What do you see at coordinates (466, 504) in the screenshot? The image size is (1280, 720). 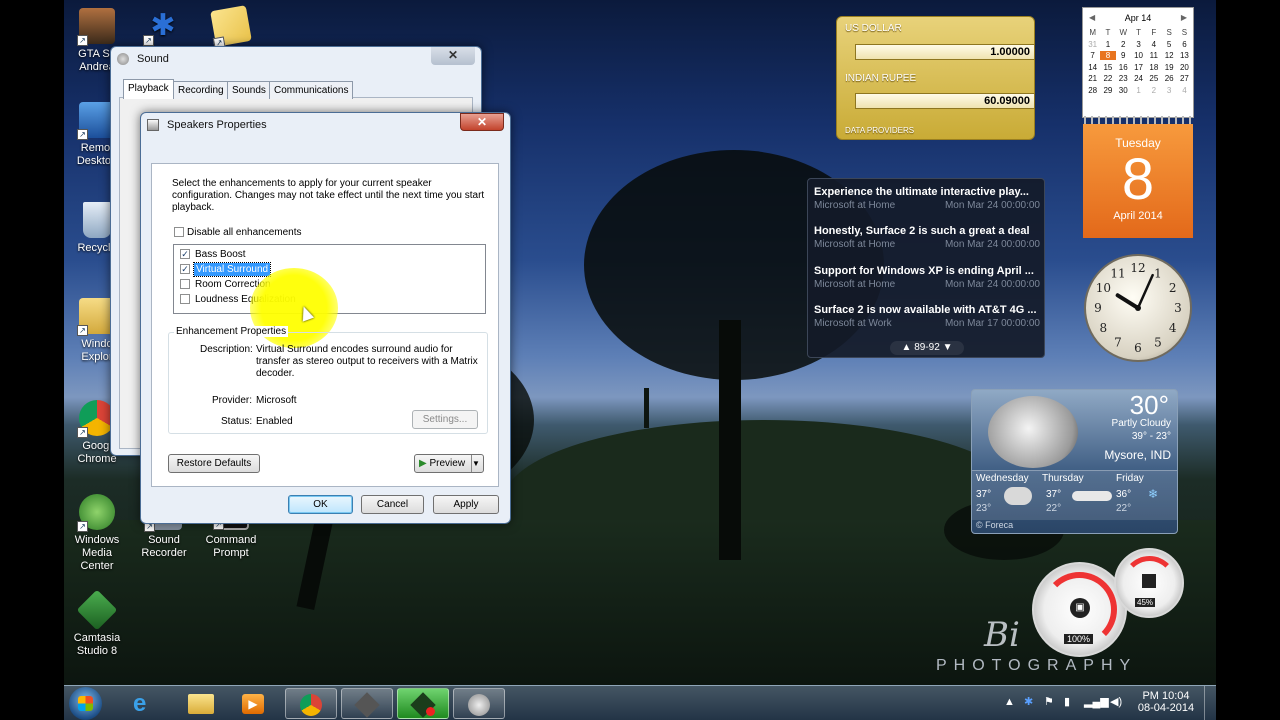 I see `apply-button: Apply` at bounding box center [466, 504].